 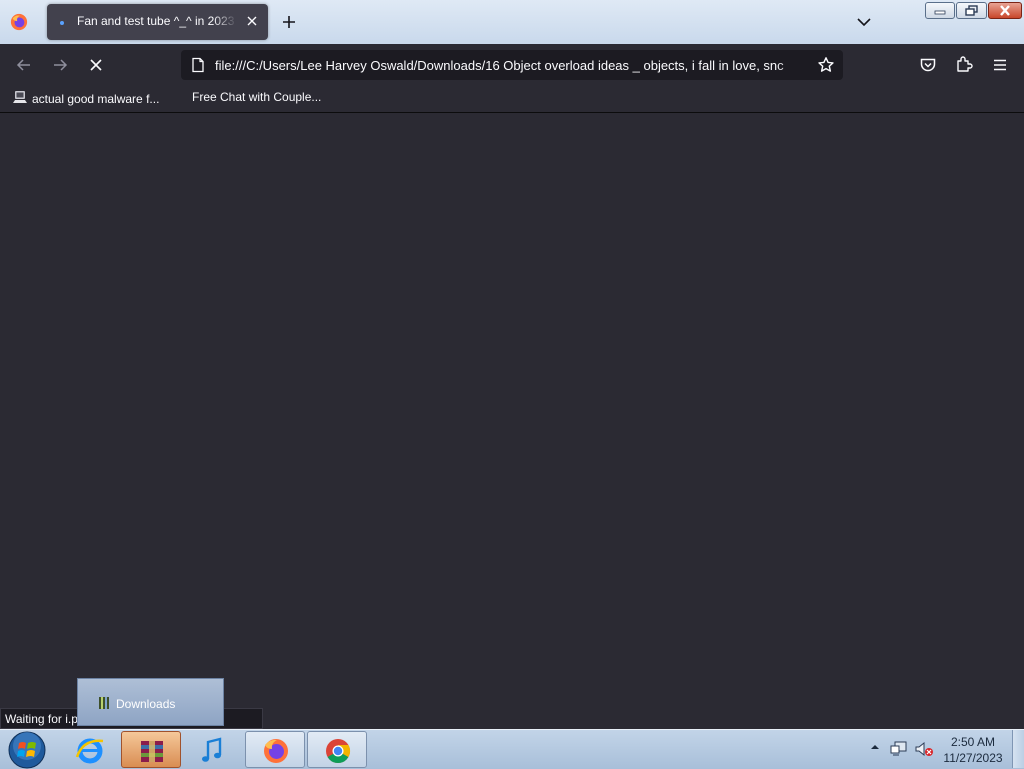 I want to click on window-close-button, so click(x=1005, y=10).